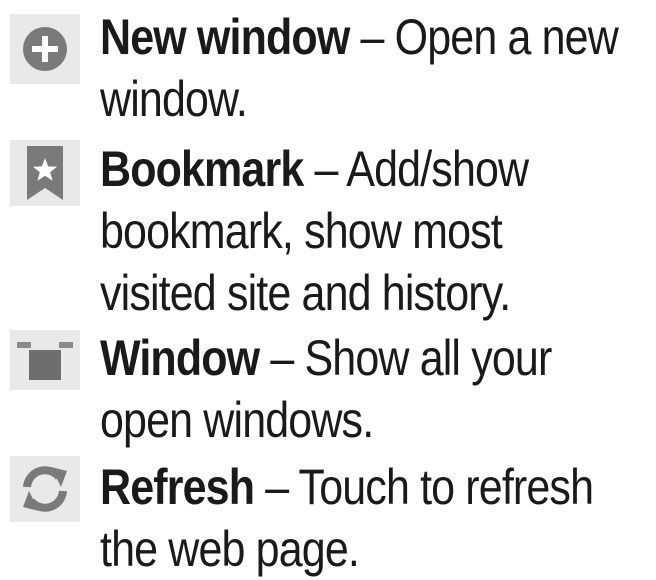 Image resolution: width=656 pixels, height=580 pixels. Describe the element at coordinates (180, 358) in the screenshot. I see `window-term: Window` at that location.